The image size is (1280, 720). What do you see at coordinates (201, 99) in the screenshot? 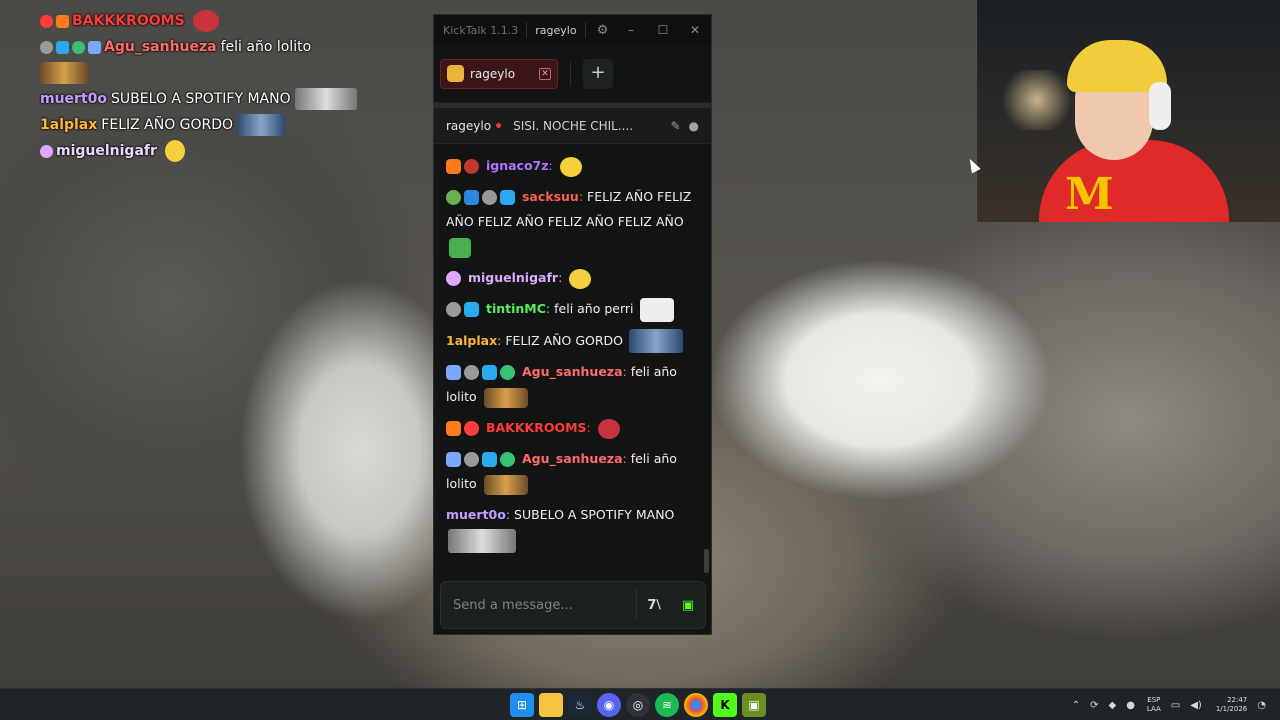
I see `overlay-text: SUBELO A SPOTIFY MANO` at bounding box center [201, 99].